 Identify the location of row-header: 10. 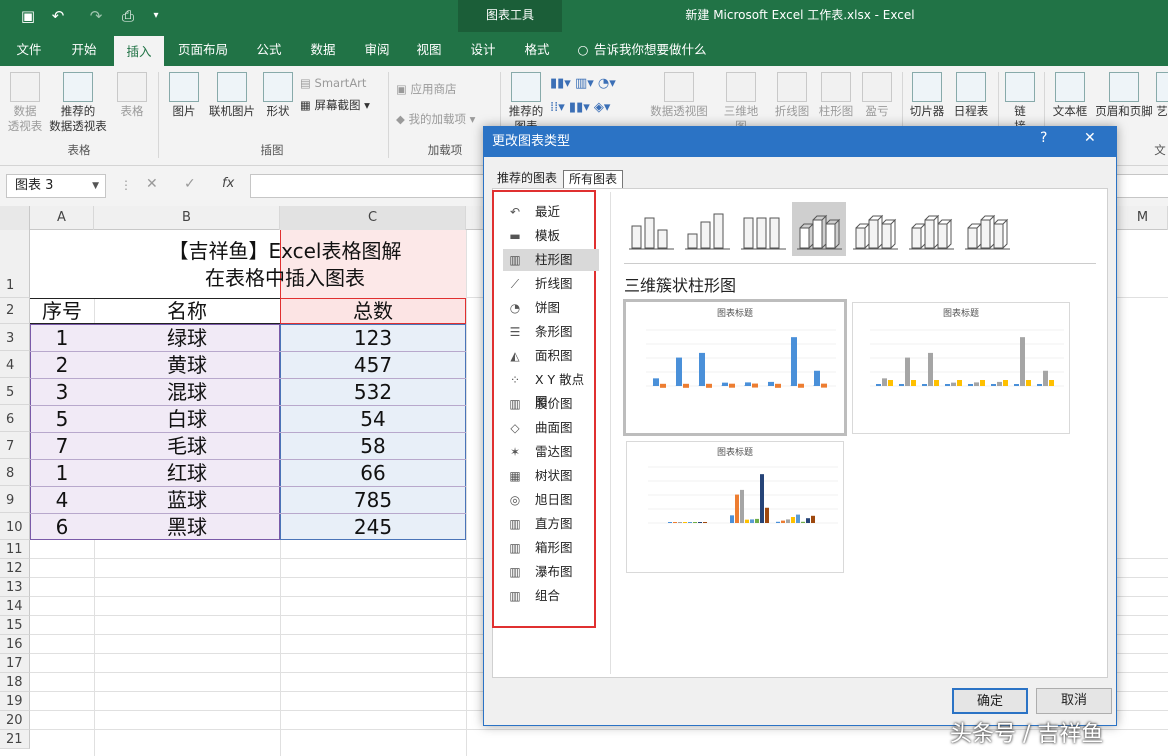
(15, 526).